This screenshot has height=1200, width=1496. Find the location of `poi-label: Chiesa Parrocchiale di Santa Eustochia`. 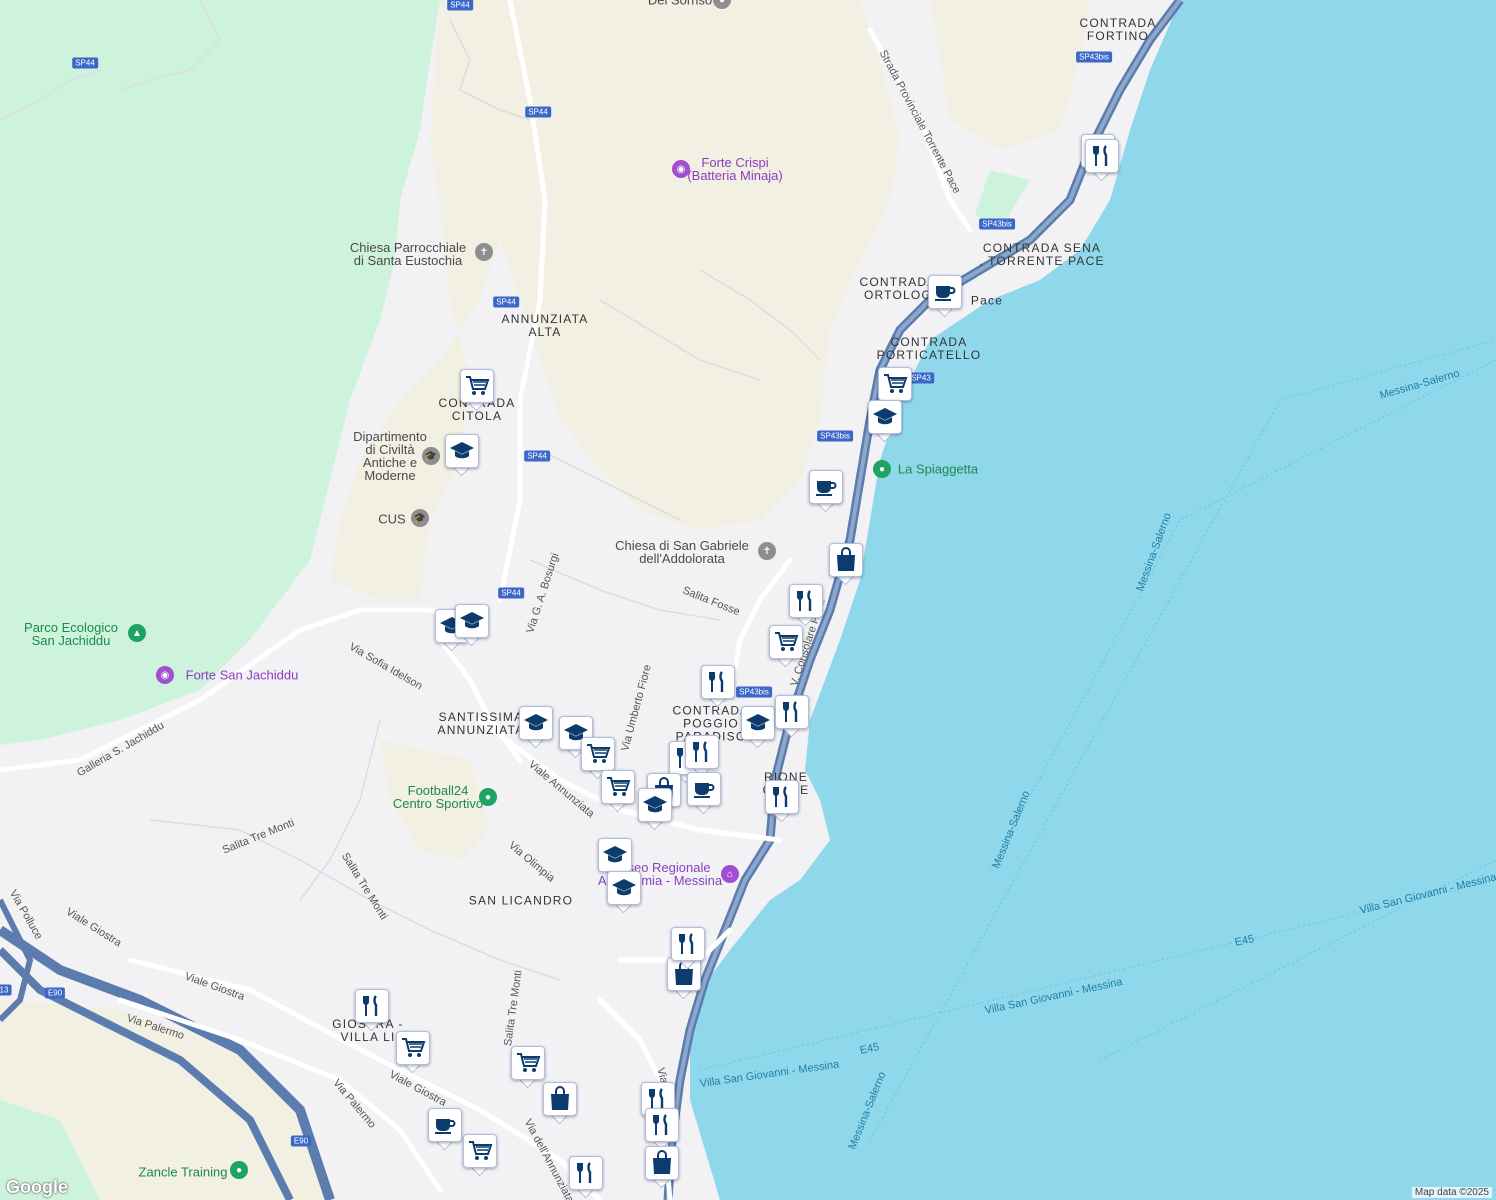

poi-label: Chiesa Parrocchiale di Santa Eustochia is located at coordinates (408, 254).